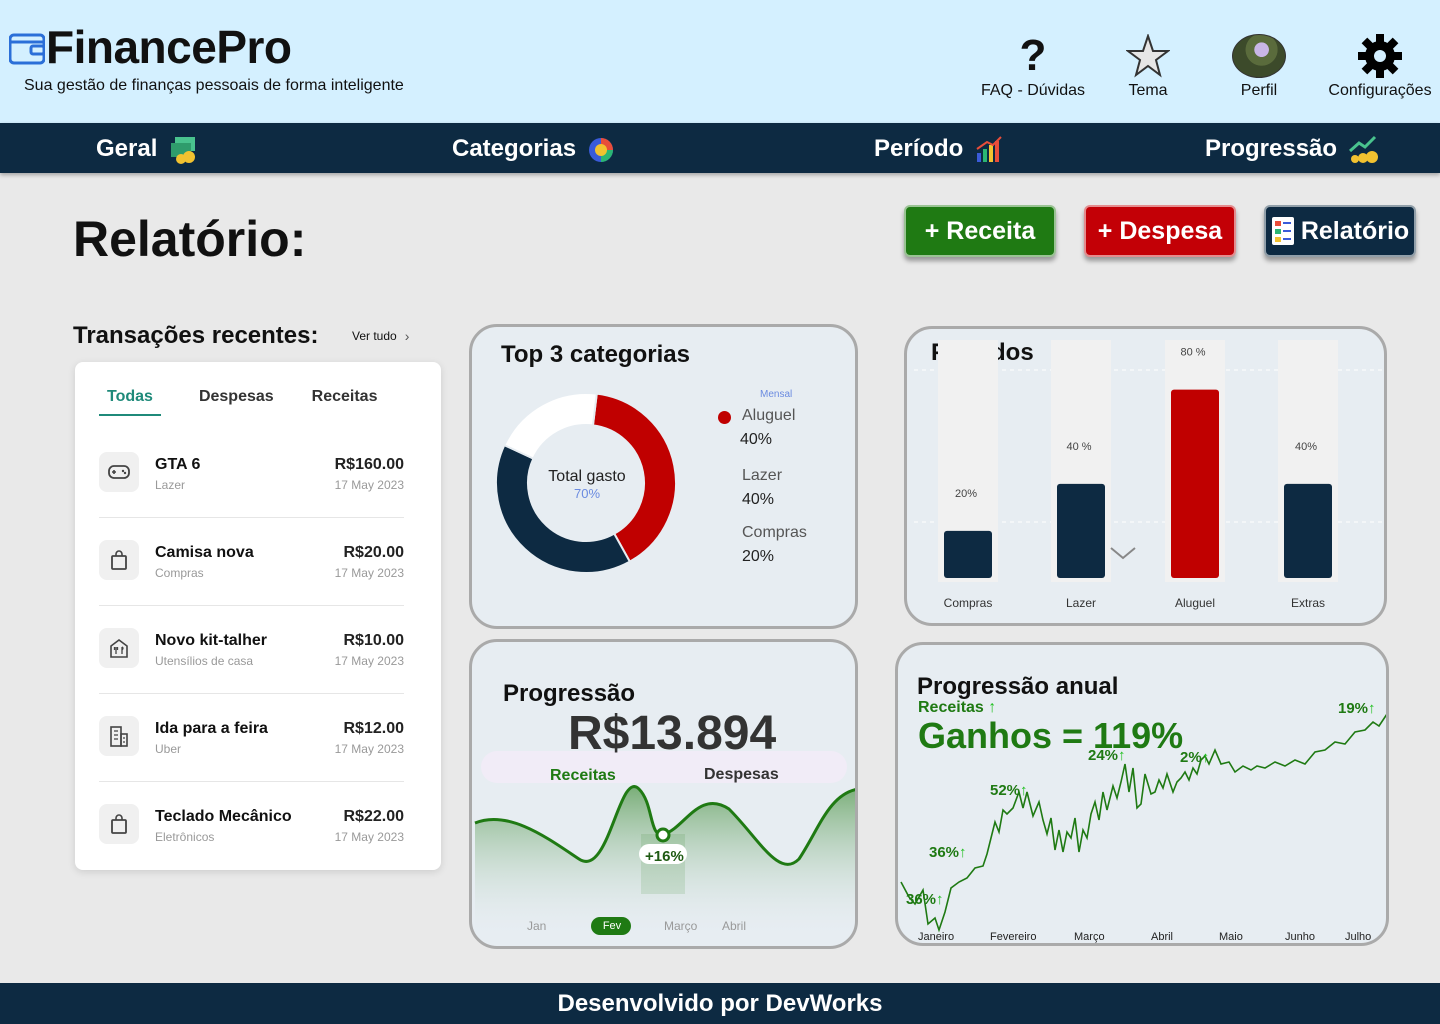 Image resolution: width=1440 pixels, height=1024 pixels. Describe the element at coordinates (1358, 937) in the screenshot. I see `x-axis-label: Julho` at that location.